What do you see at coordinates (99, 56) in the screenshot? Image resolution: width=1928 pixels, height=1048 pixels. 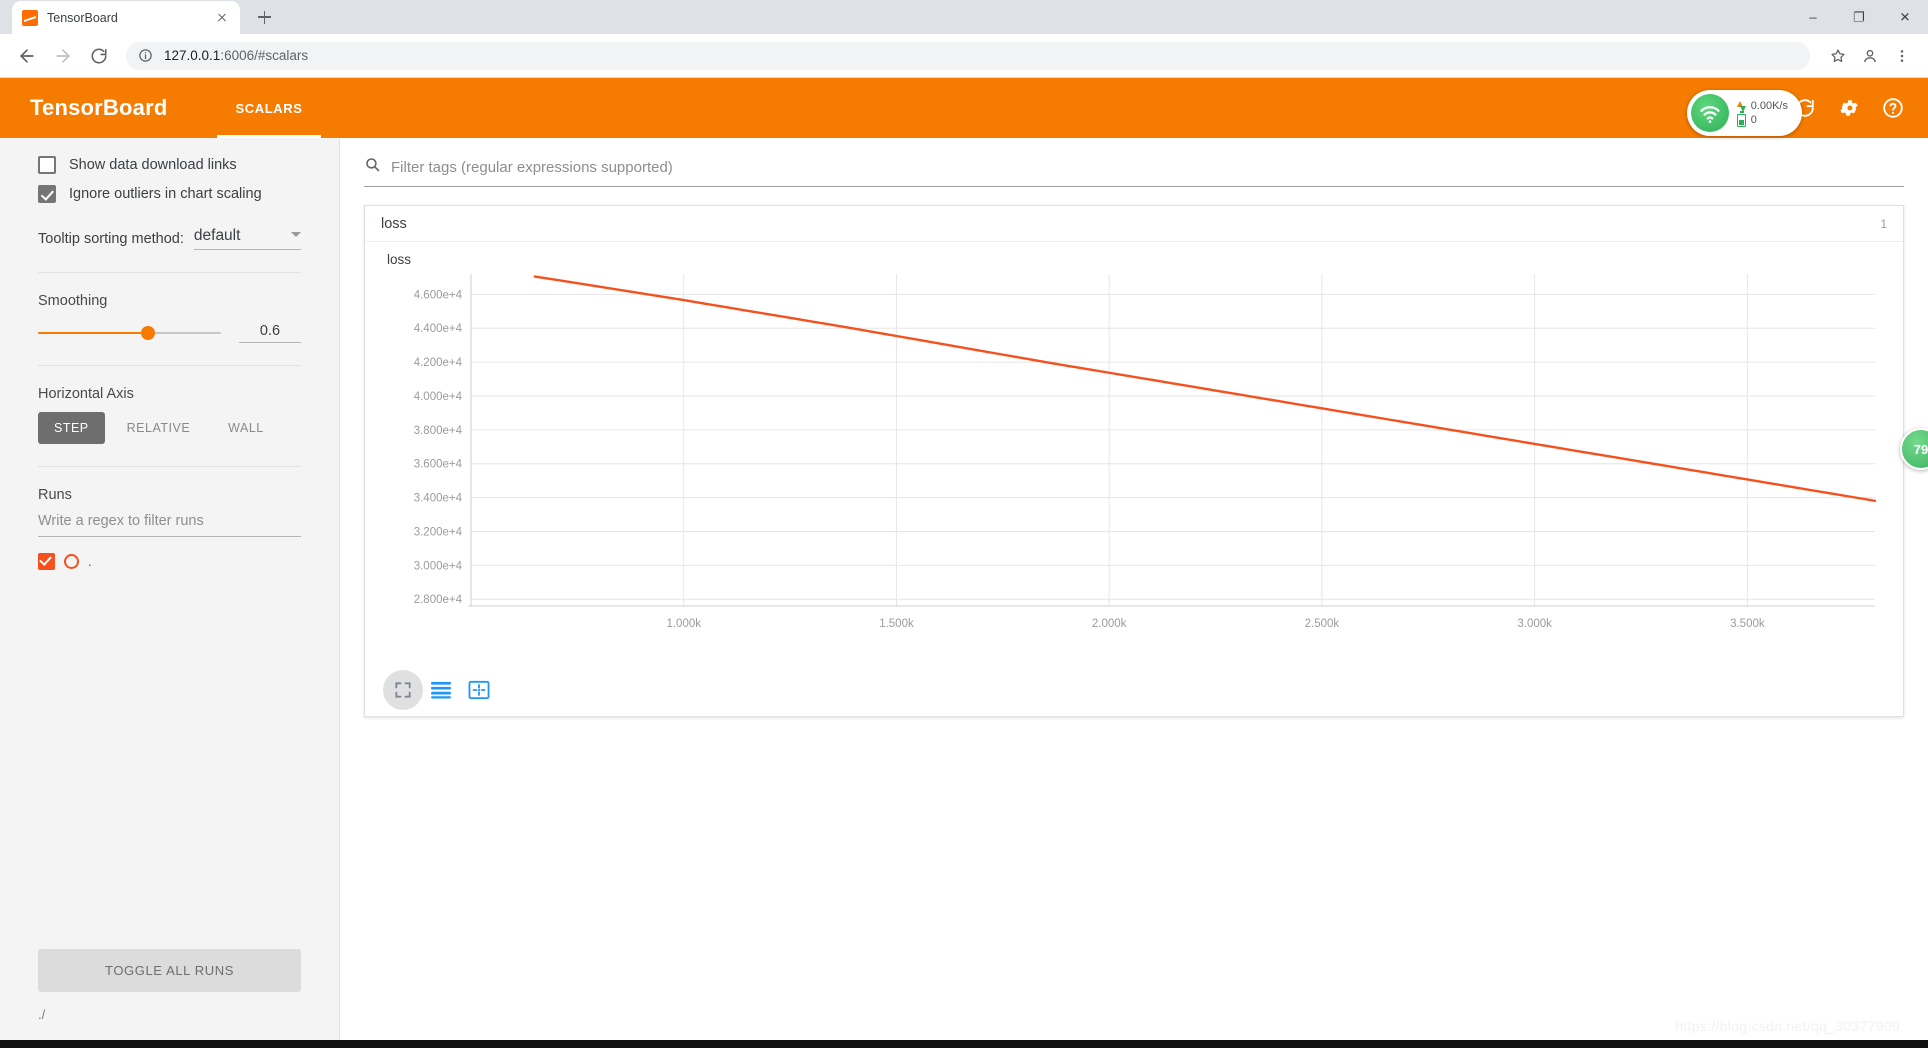 I see `reload-icon` at bounding box center [99, 56].